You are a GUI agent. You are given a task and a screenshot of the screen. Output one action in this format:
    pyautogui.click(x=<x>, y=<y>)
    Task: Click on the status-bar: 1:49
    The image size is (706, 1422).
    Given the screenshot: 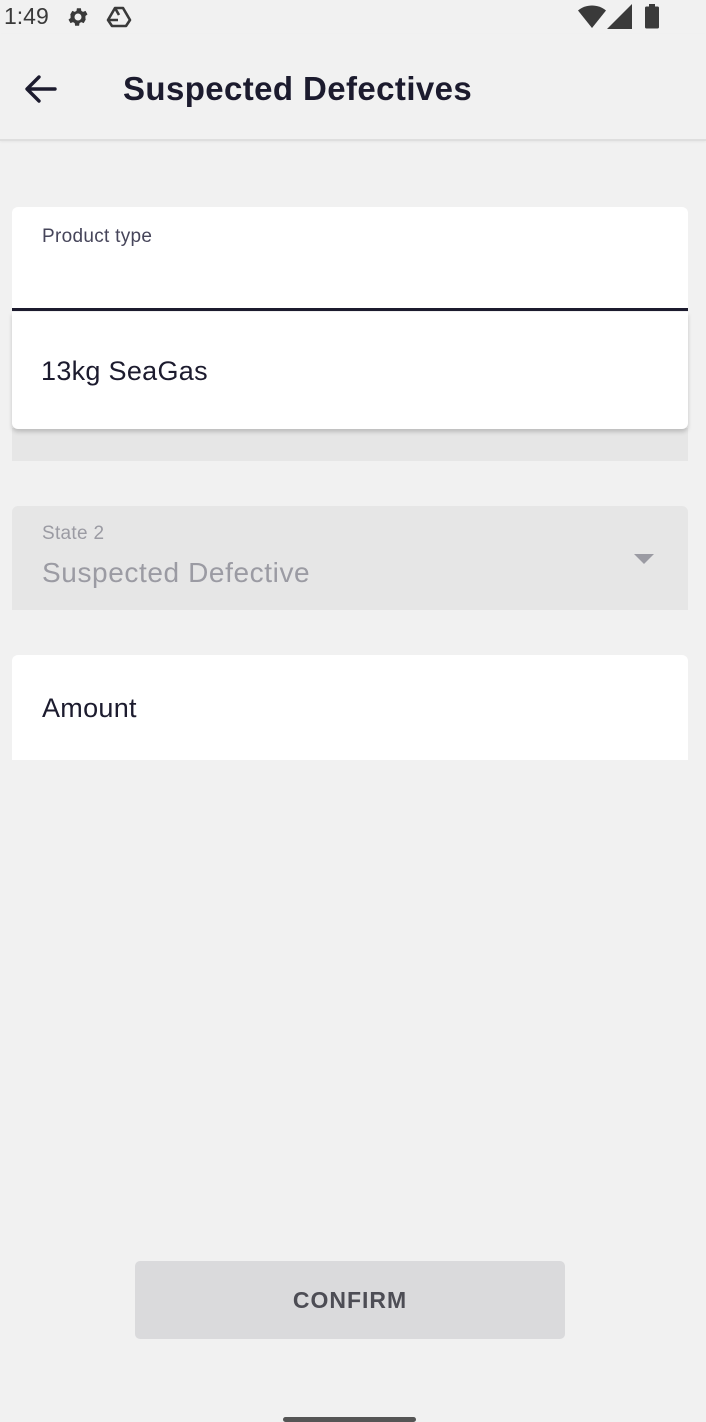 What is the action you would take?
    pyautogui.click(x=353, y=17)
    